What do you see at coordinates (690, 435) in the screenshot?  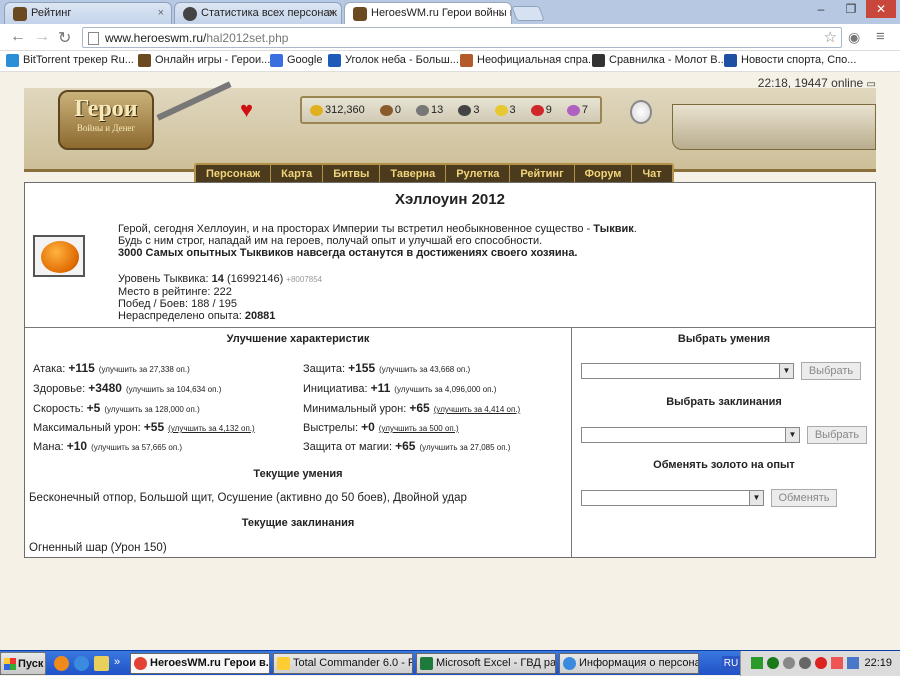 I see `spells-select: ▼` at bounding box center [690, 435].